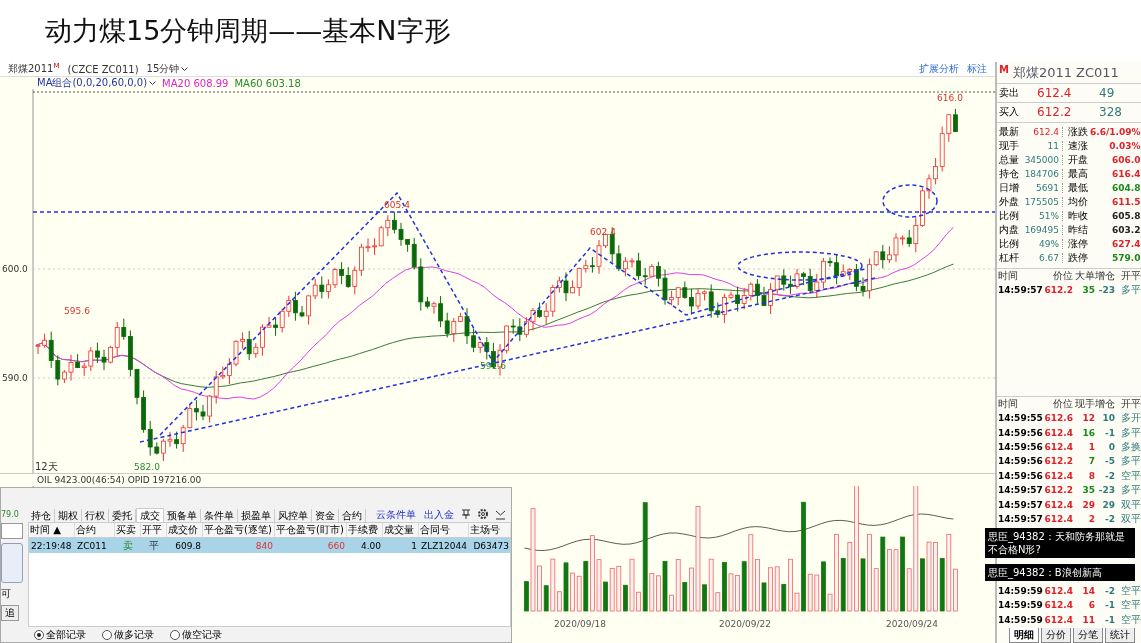  Describe the element at coordinates (185, 69) in the screenshot. I see `caret-icon` at that location.